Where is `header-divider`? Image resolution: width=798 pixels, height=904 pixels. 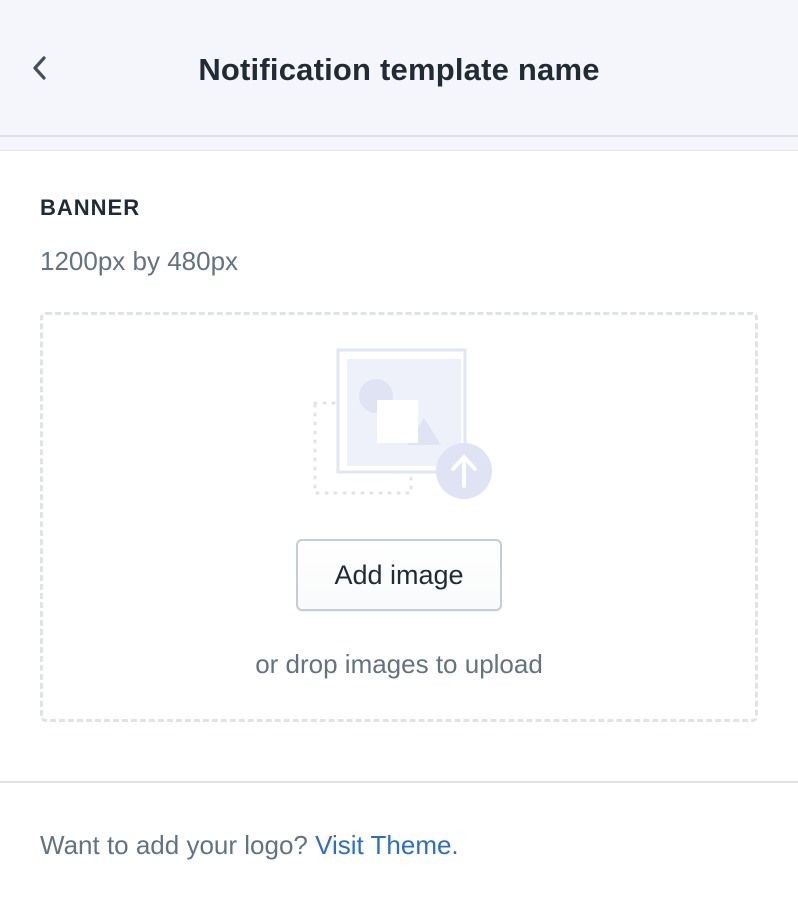 header-divider is located at coordinates (399, 144).